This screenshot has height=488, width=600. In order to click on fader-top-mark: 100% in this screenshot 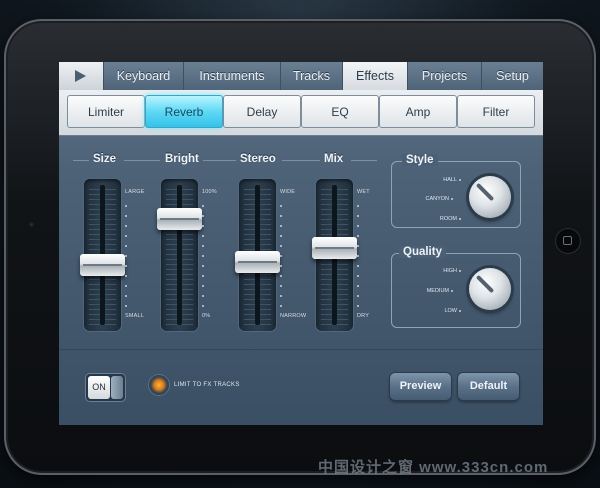, I will do `click(209, 192)`.